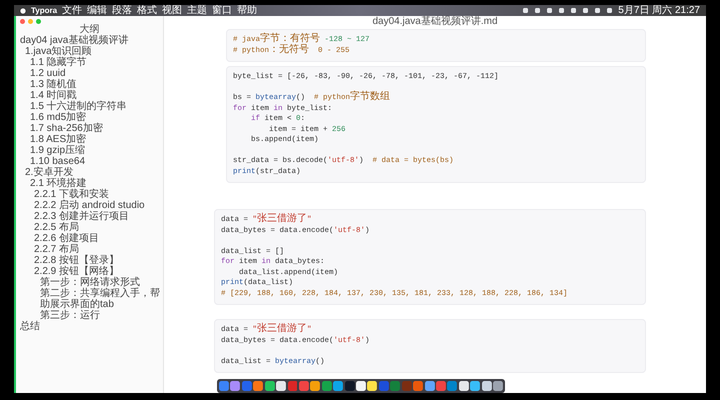  Describe the element at coordinates (58, 183) in the screenshot. I see `outline-item: 2.1 环境搭建` at that location.